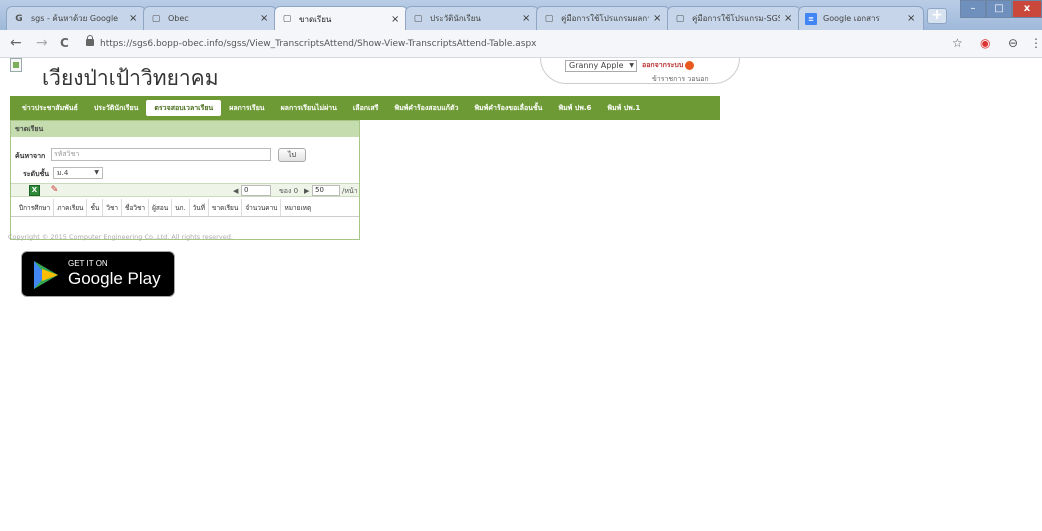 This screenshot has height=531, width=1042. I want to click on menu-icon: ⋮, so click(1036, 43).